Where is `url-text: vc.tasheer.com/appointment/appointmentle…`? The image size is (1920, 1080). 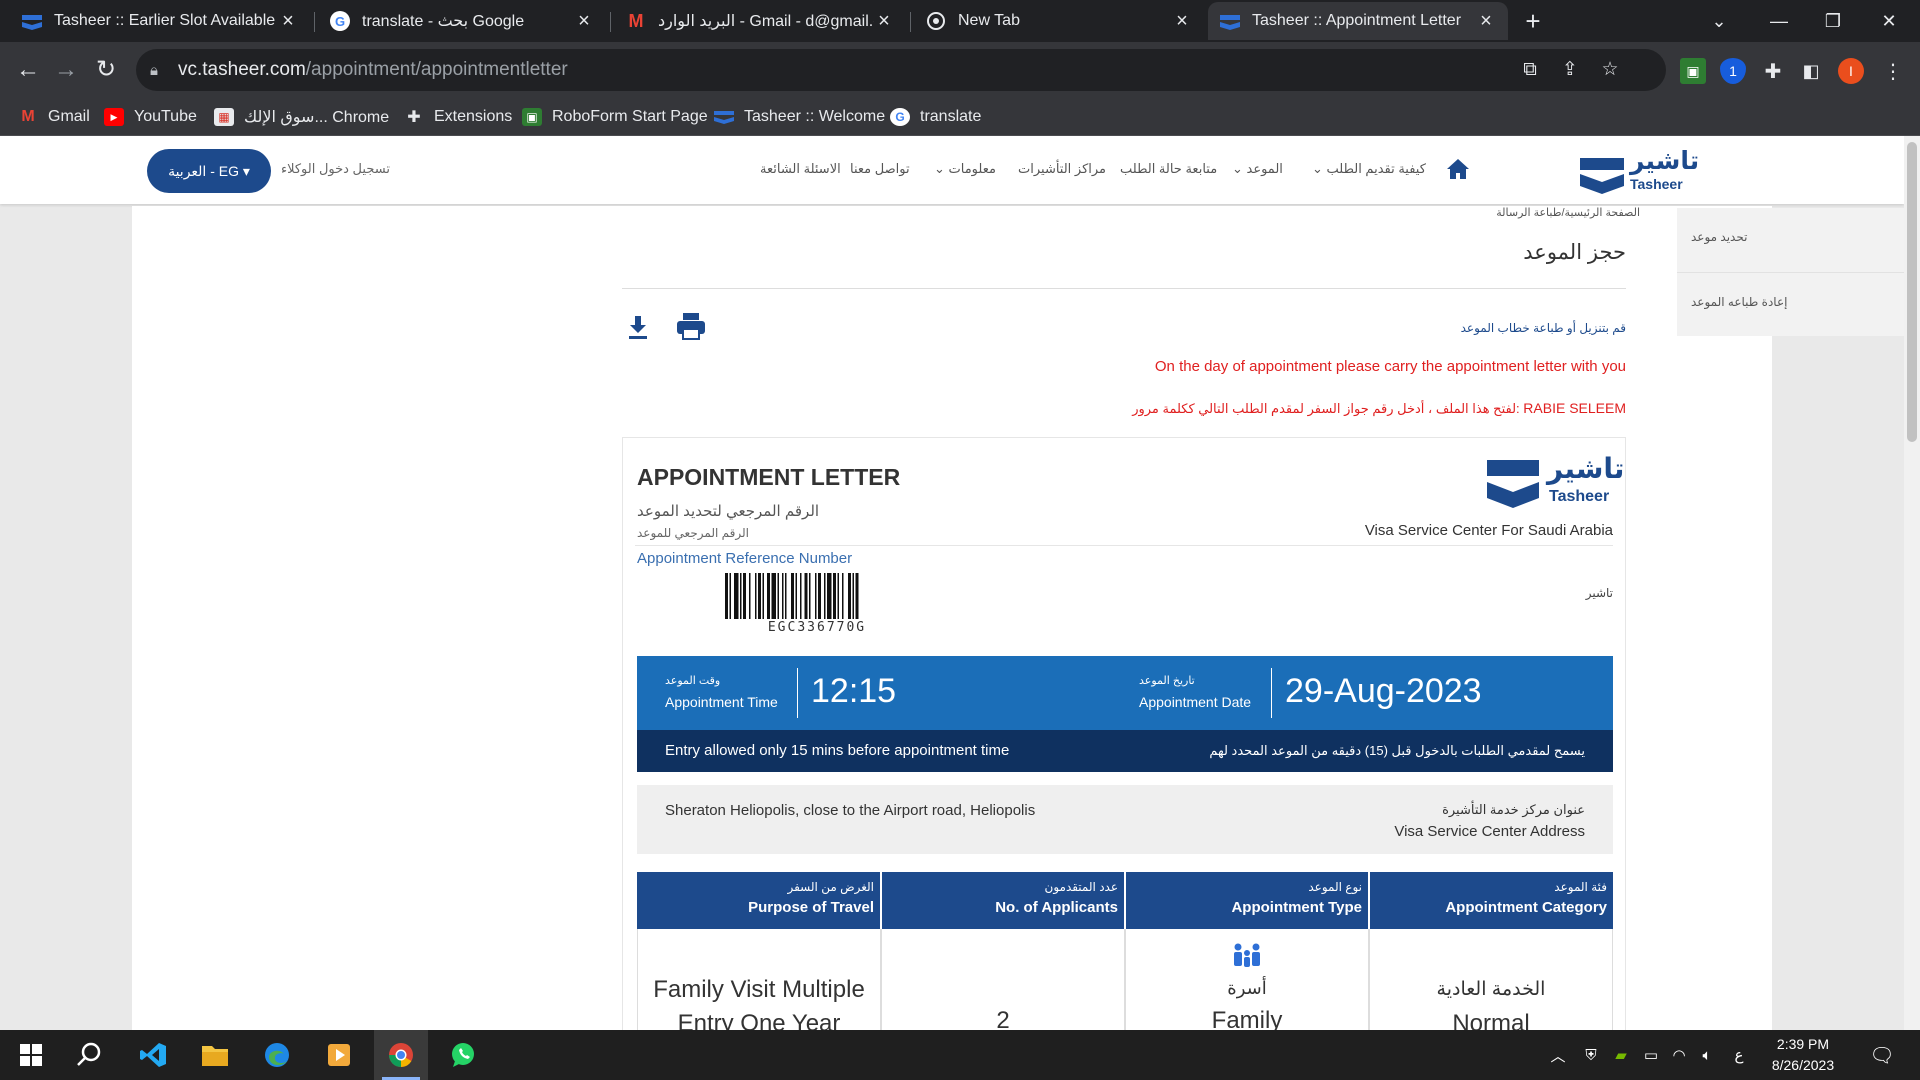
url-text: vc.tasheer.com/appointment/appointmentle… is located at coordinates (373, 70).